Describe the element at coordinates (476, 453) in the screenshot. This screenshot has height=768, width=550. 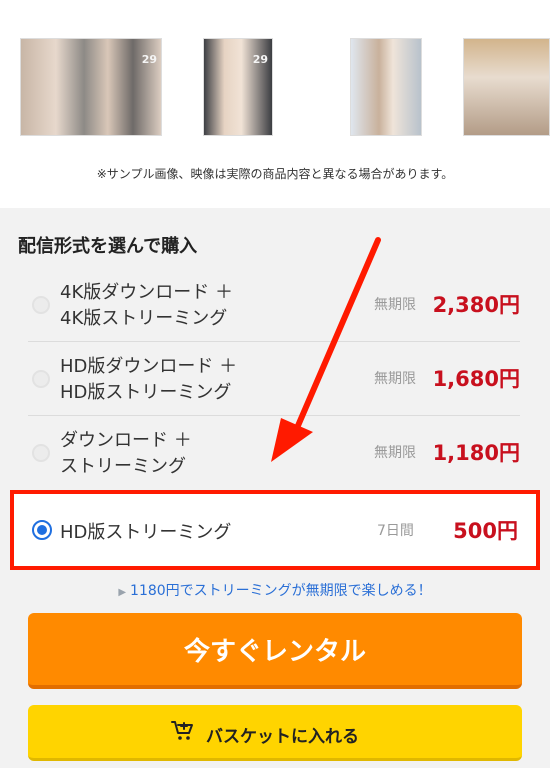
I see `option-price: 1,180円` at that location.